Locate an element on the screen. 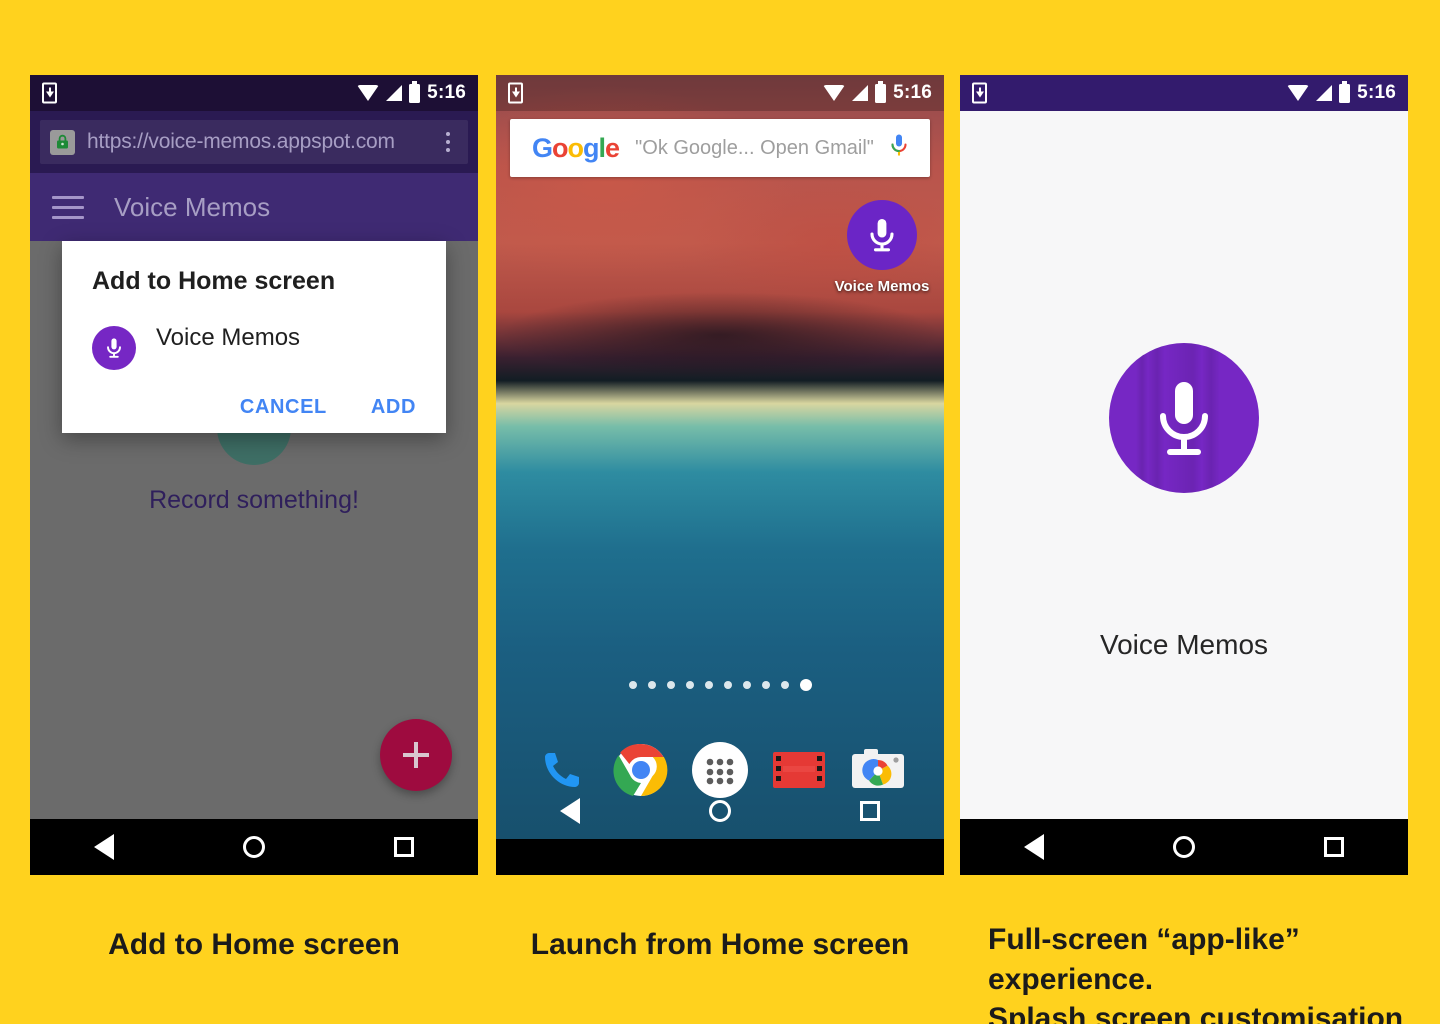 This screenshot has height=1024, width=1440. caption-line-2: Splash screen customisation is located at coordinates (1196, 1013).